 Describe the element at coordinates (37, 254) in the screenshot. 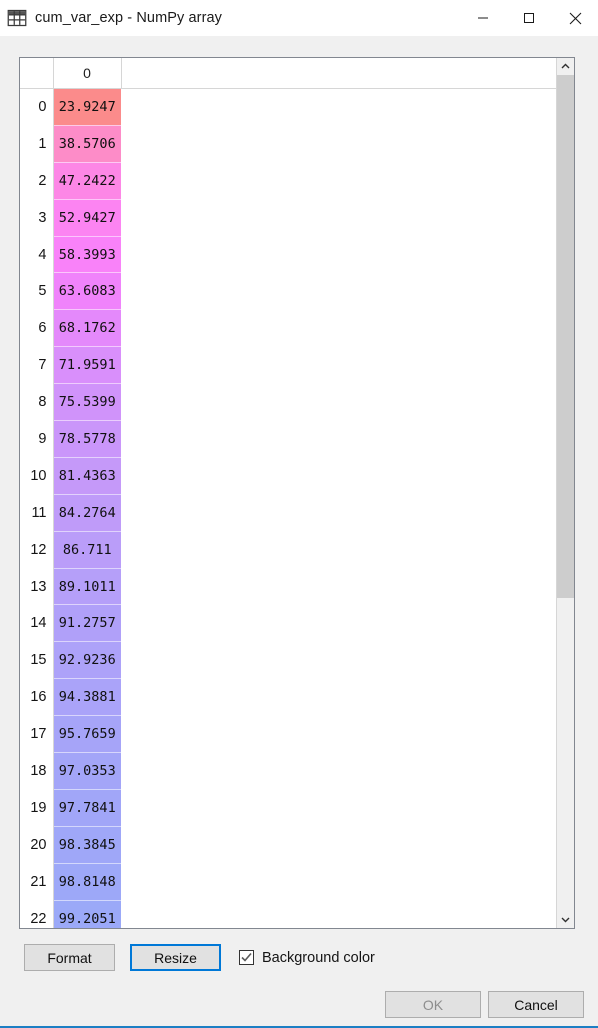

I see `row-index-cell: 4` at that location.